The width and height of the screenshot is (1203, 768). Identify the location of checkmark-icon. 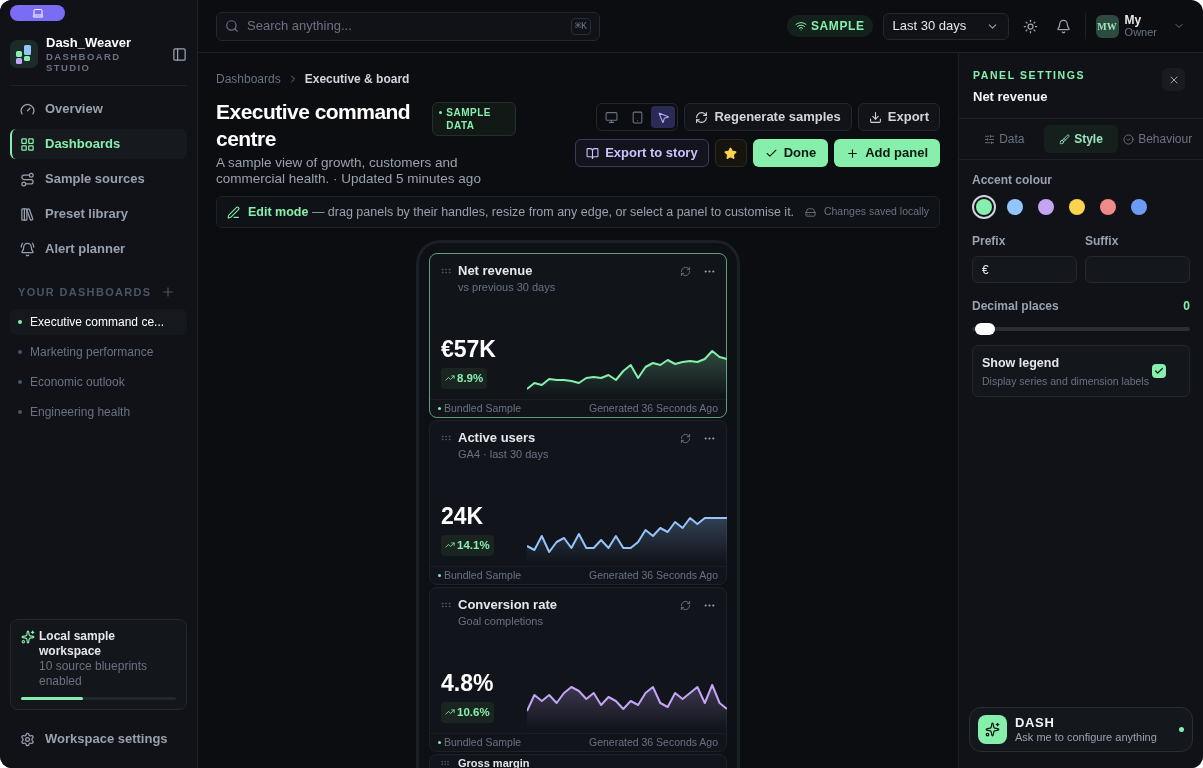
(1159, 371).